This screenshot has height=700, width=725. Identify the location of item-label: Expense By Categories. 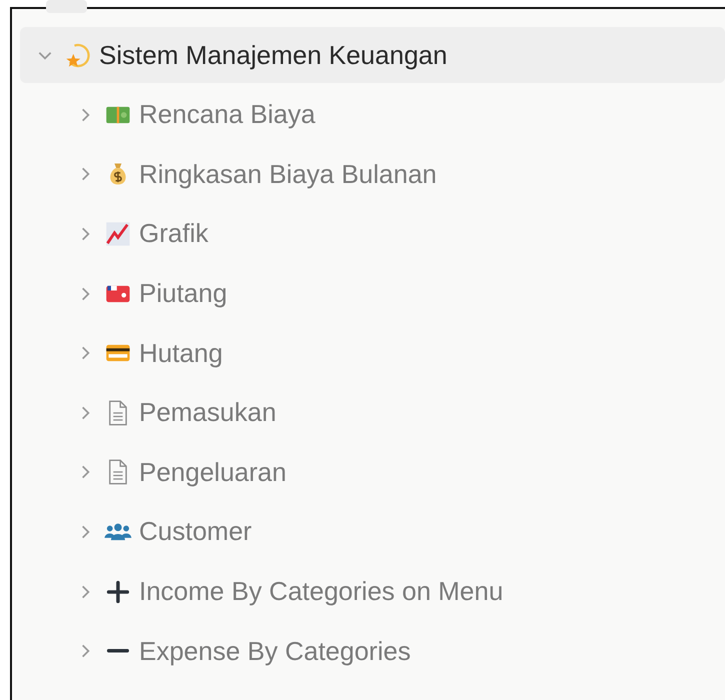
(275, 651).